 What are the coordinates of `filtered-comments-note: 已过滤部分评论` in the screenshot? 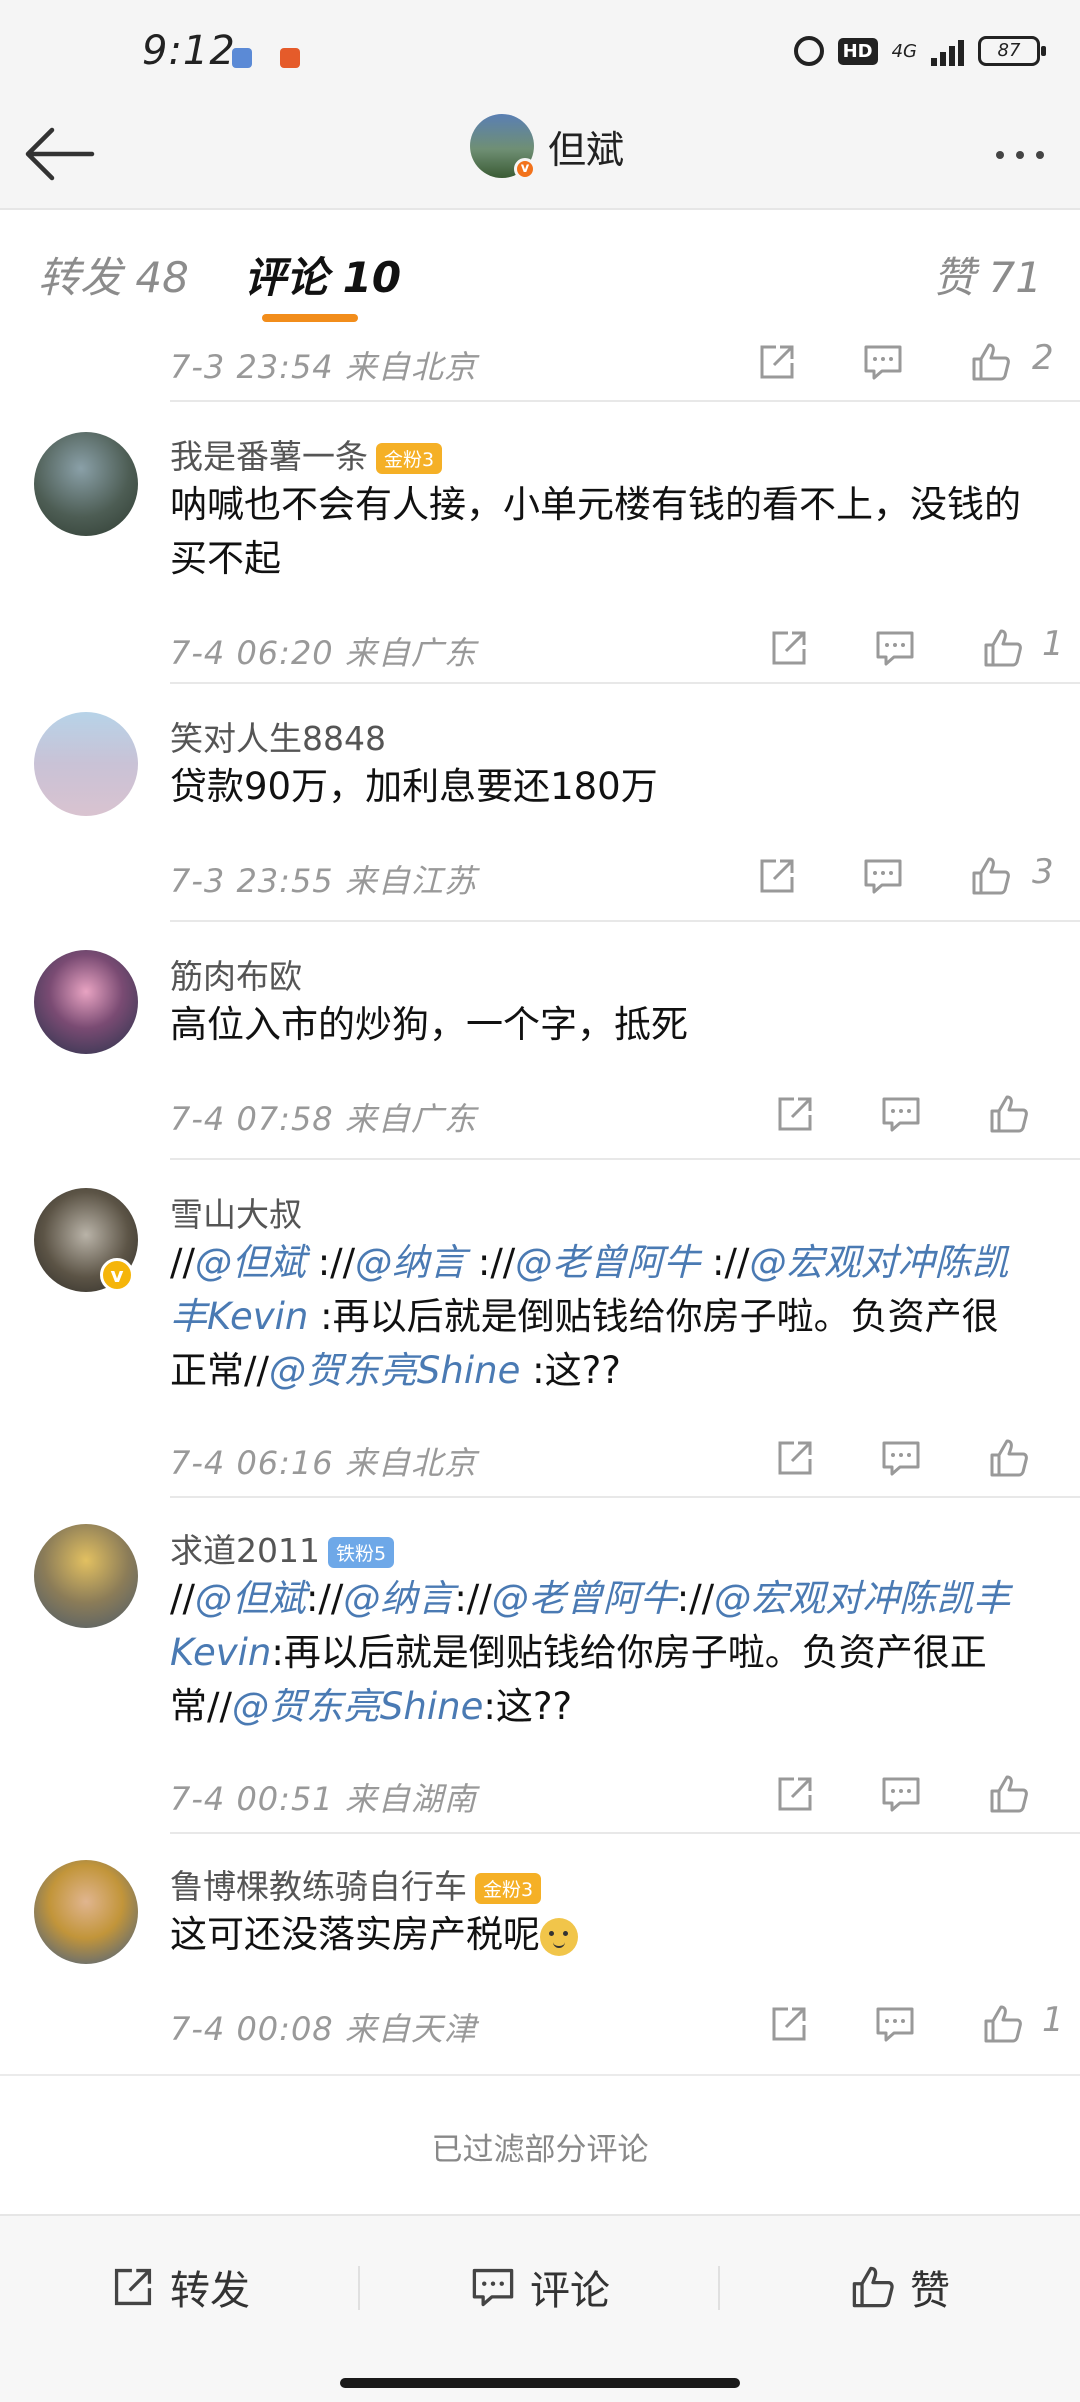 It's located at (540, 2150).